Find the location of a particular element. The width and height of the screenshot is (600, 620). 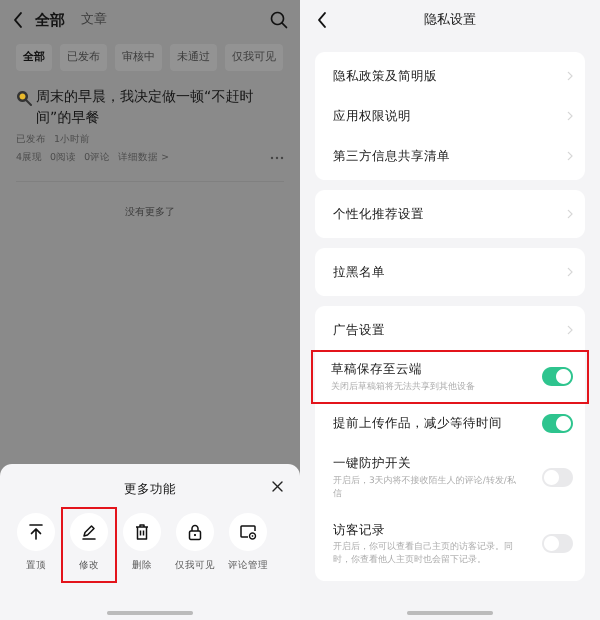

sheet-title: 更多功能 is located at coordinates (150, 489).